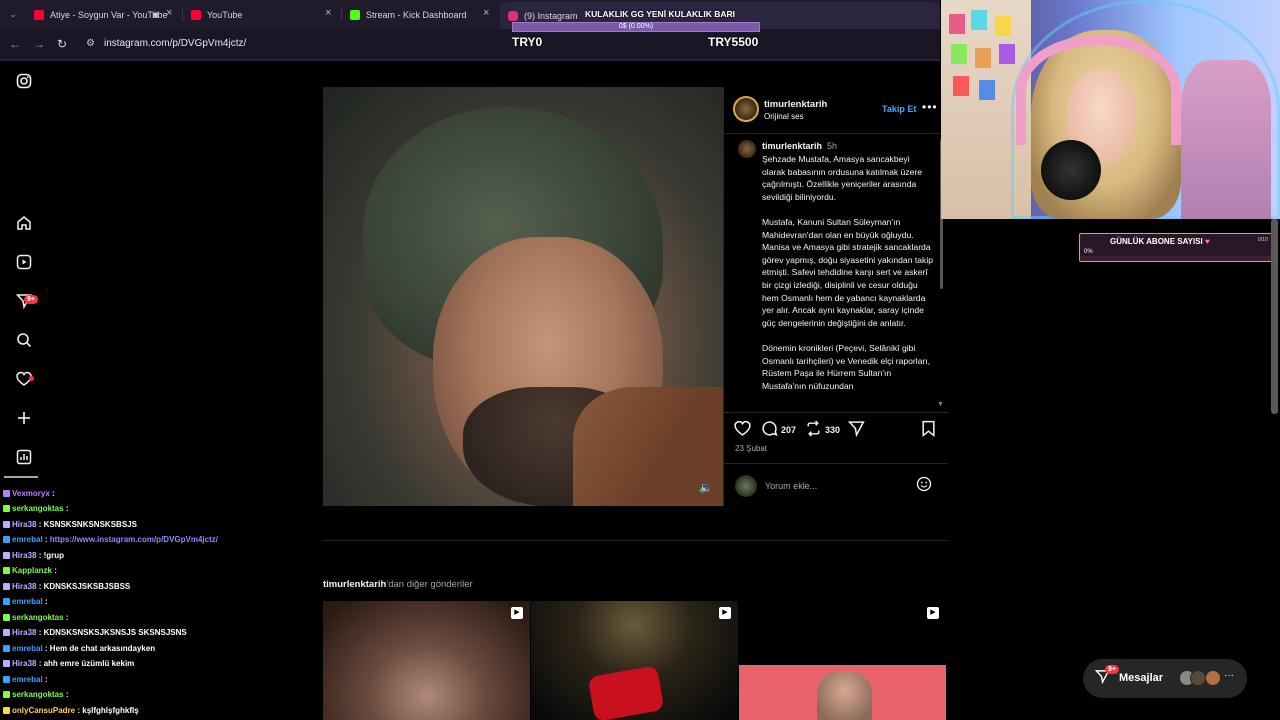  What do you see at coordinates (769, 431) in the screenshot?
I see `comment-icon` at bounding box center [769, 431].